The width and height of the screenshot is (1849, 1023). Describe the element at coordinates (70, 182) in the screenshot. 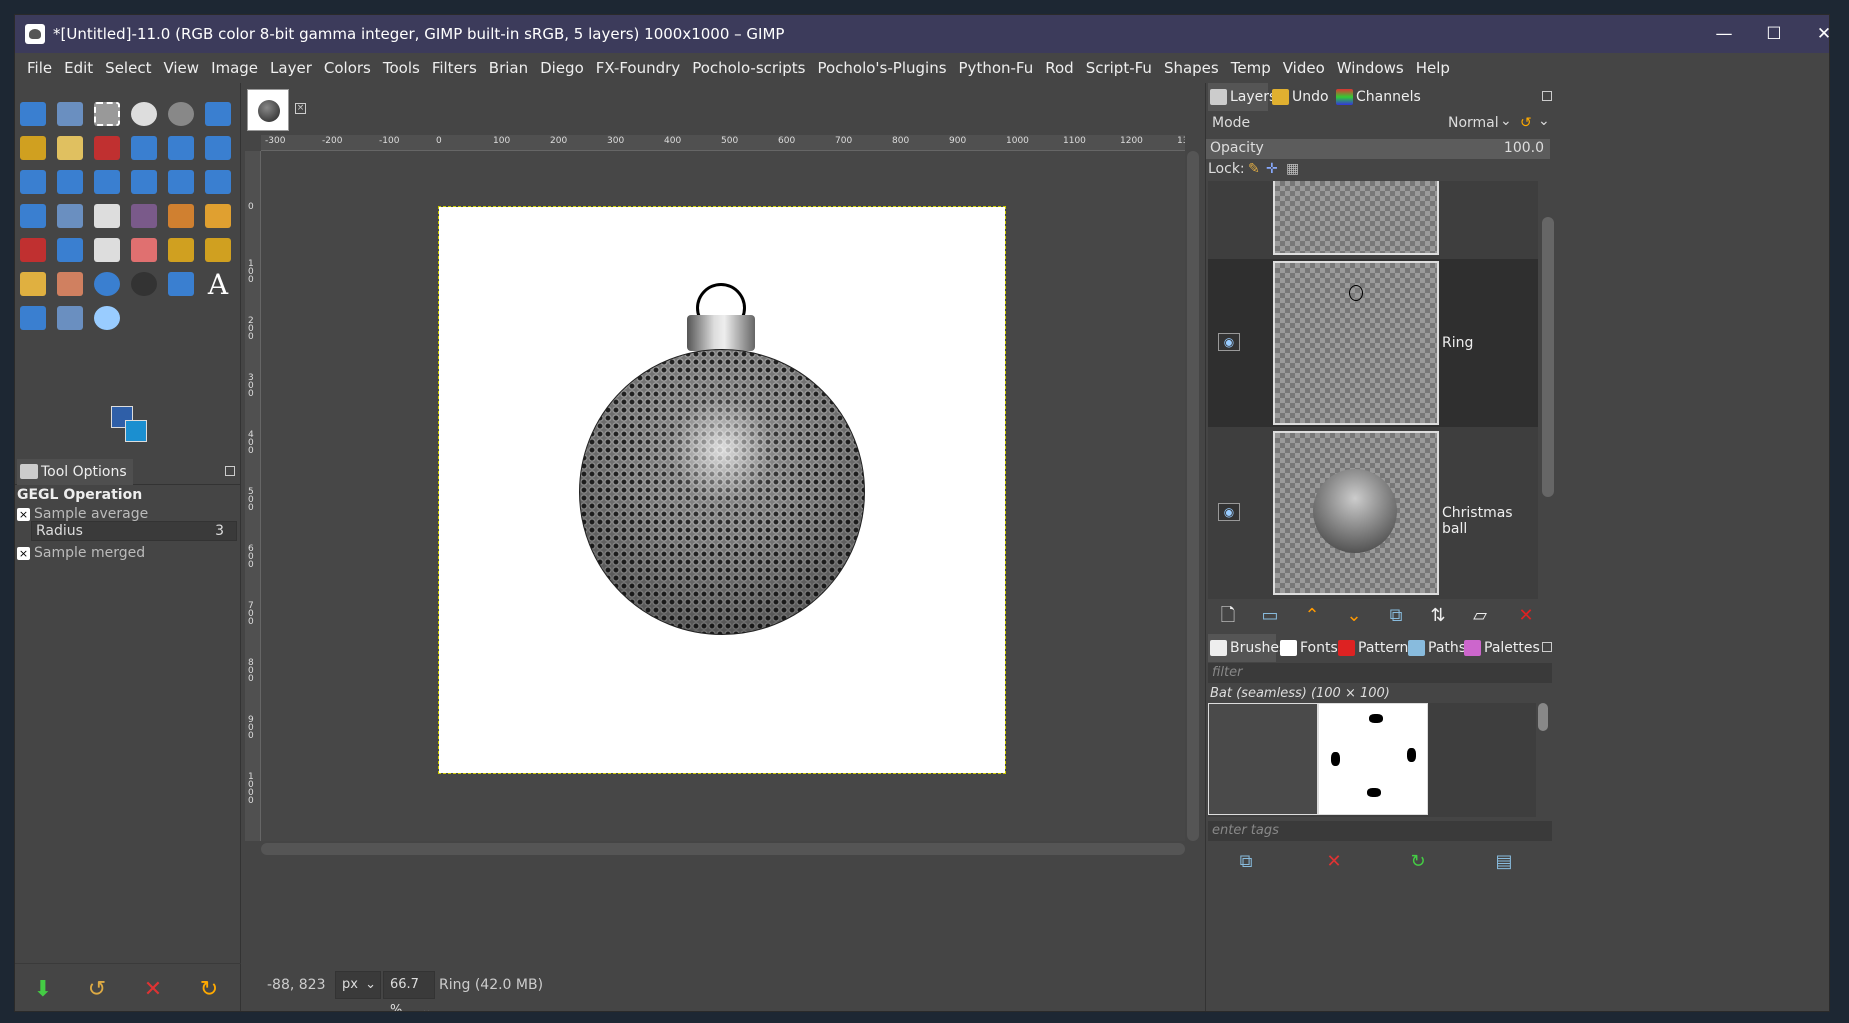

I see `shear-icon` at that location.